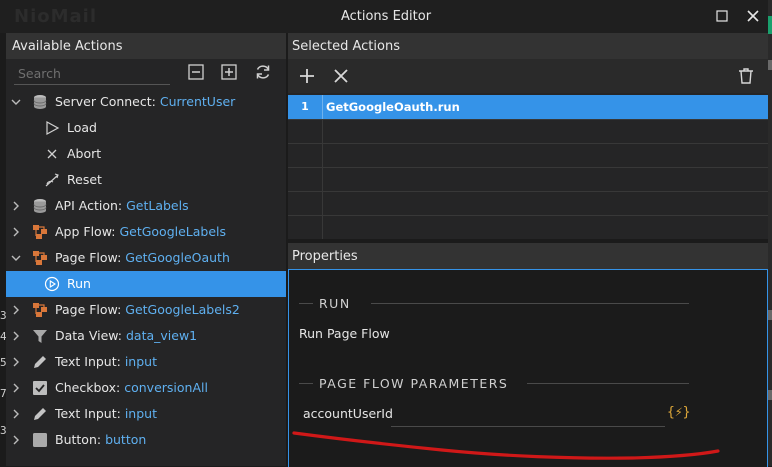 The image size is (772, 467). I want to click on section-params-title: PAGE FLOW PARAMETERS, so click(414, 383).